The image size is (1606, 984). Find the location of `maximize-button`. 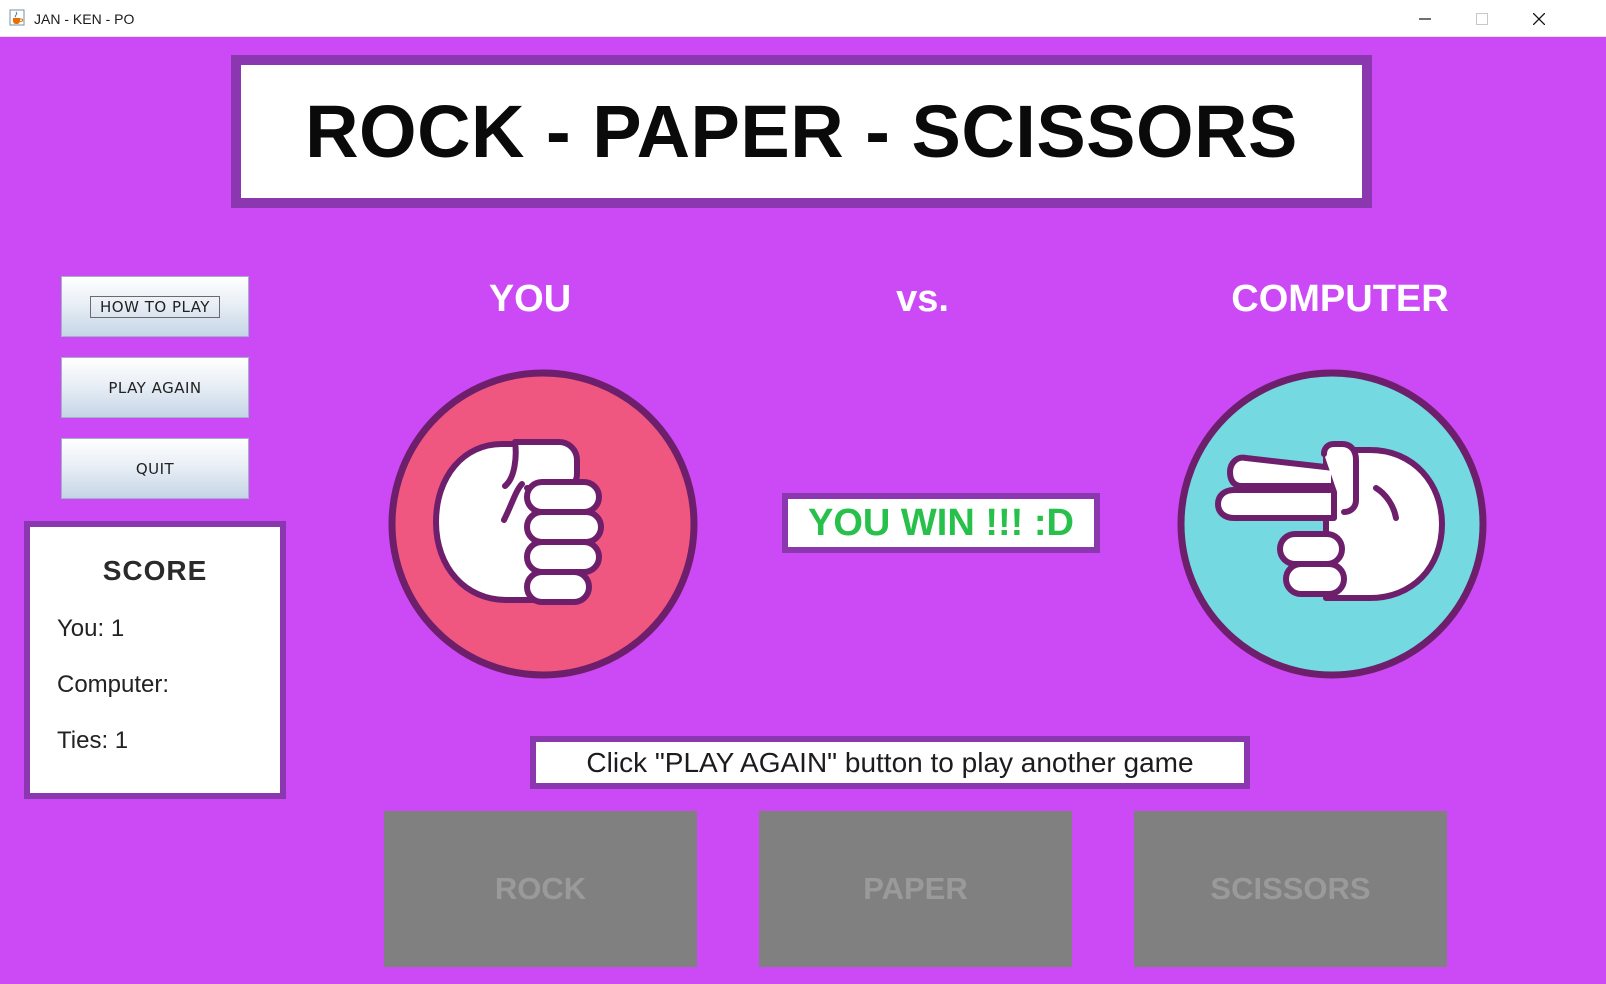

maximize-button is located at coordinates (1482, 18).